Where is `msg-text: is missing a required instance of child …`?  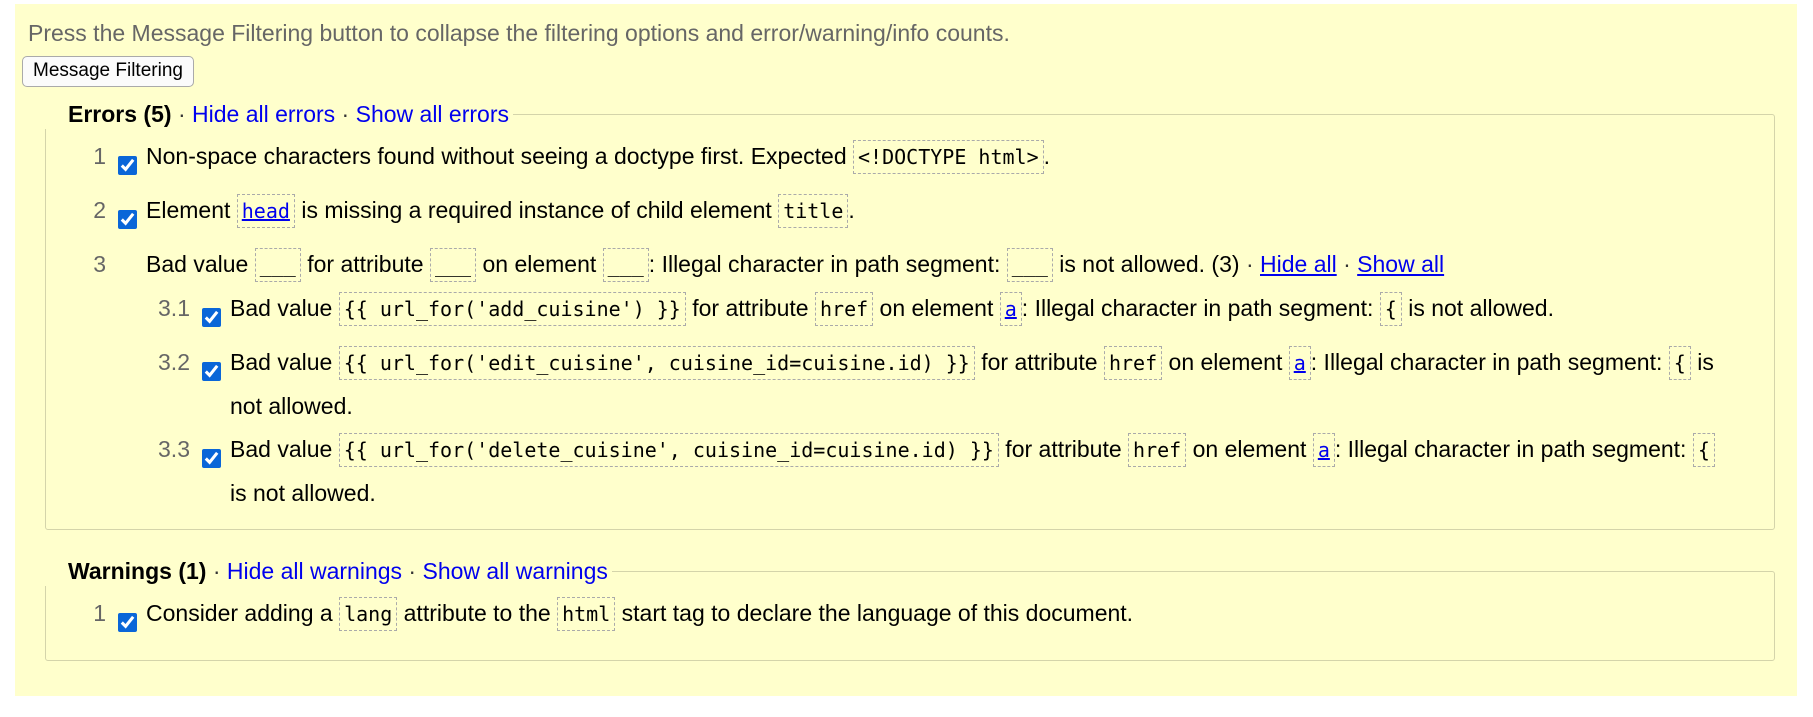 msg-text: is missing a required instance of child … is located at coordinates (536, 210).